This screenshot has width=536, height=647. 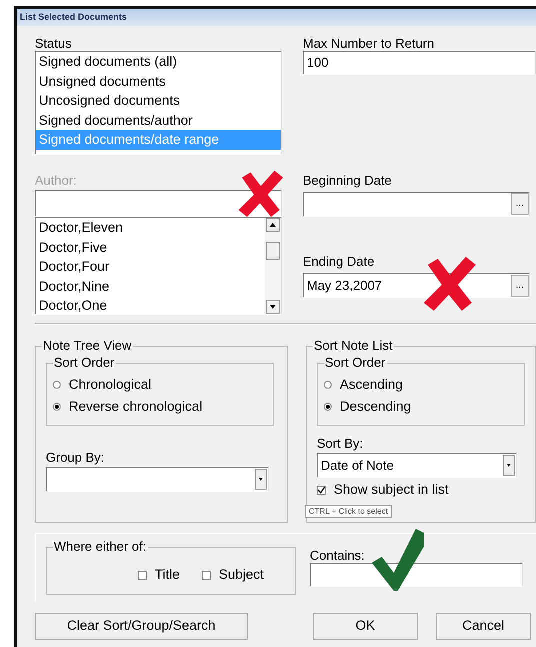 What do you see at coordinates (158, 203) in the screenshot?
I see `author-field` at bounding box center [158, 203].